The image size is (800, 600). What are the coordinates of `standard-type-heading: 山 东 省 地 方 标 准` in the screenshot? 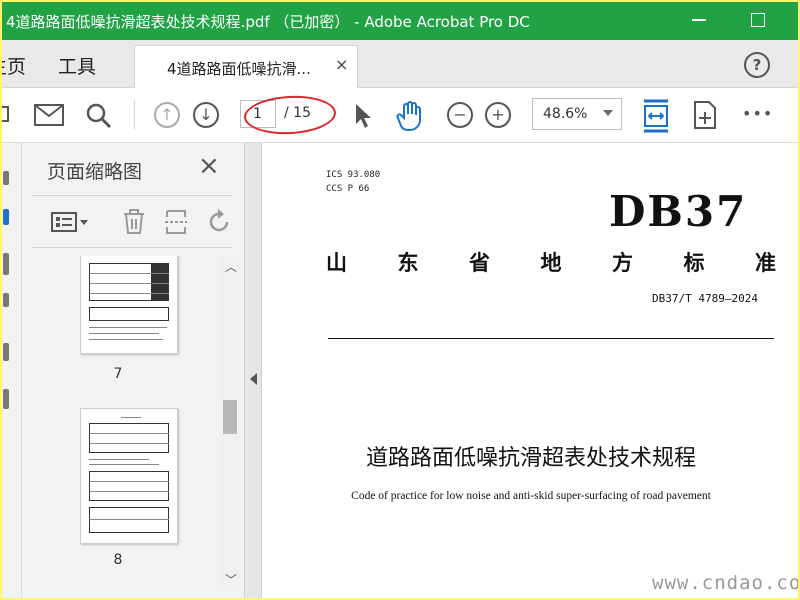 It's located at (551, 262).